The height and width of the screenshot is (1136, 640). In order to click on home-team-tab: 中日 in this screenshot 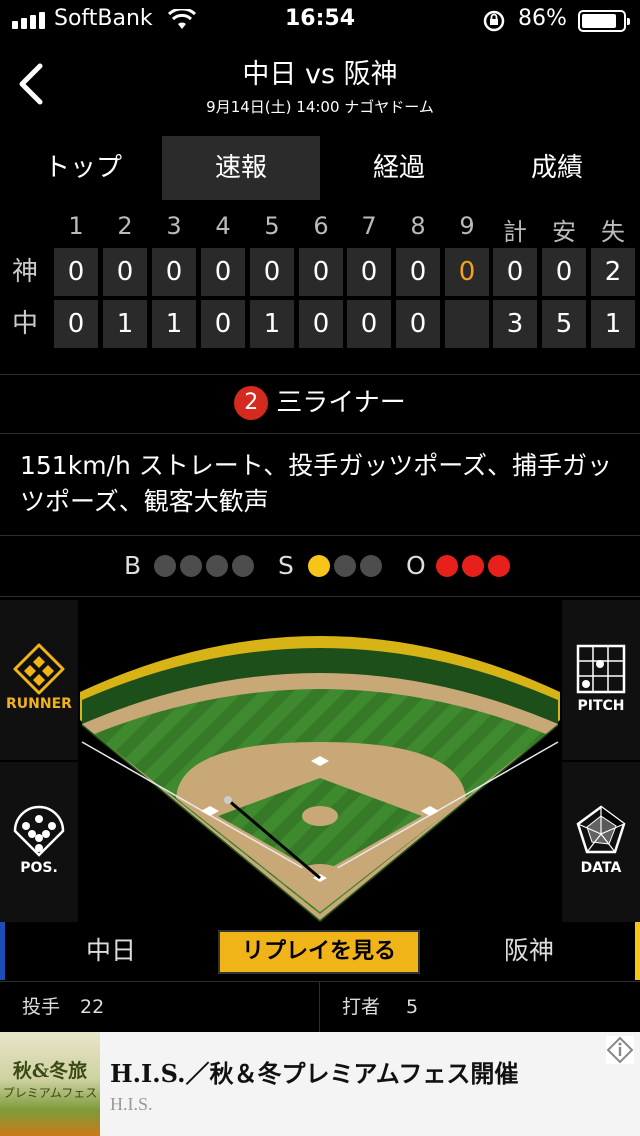, I will do `click(111, 951)`.